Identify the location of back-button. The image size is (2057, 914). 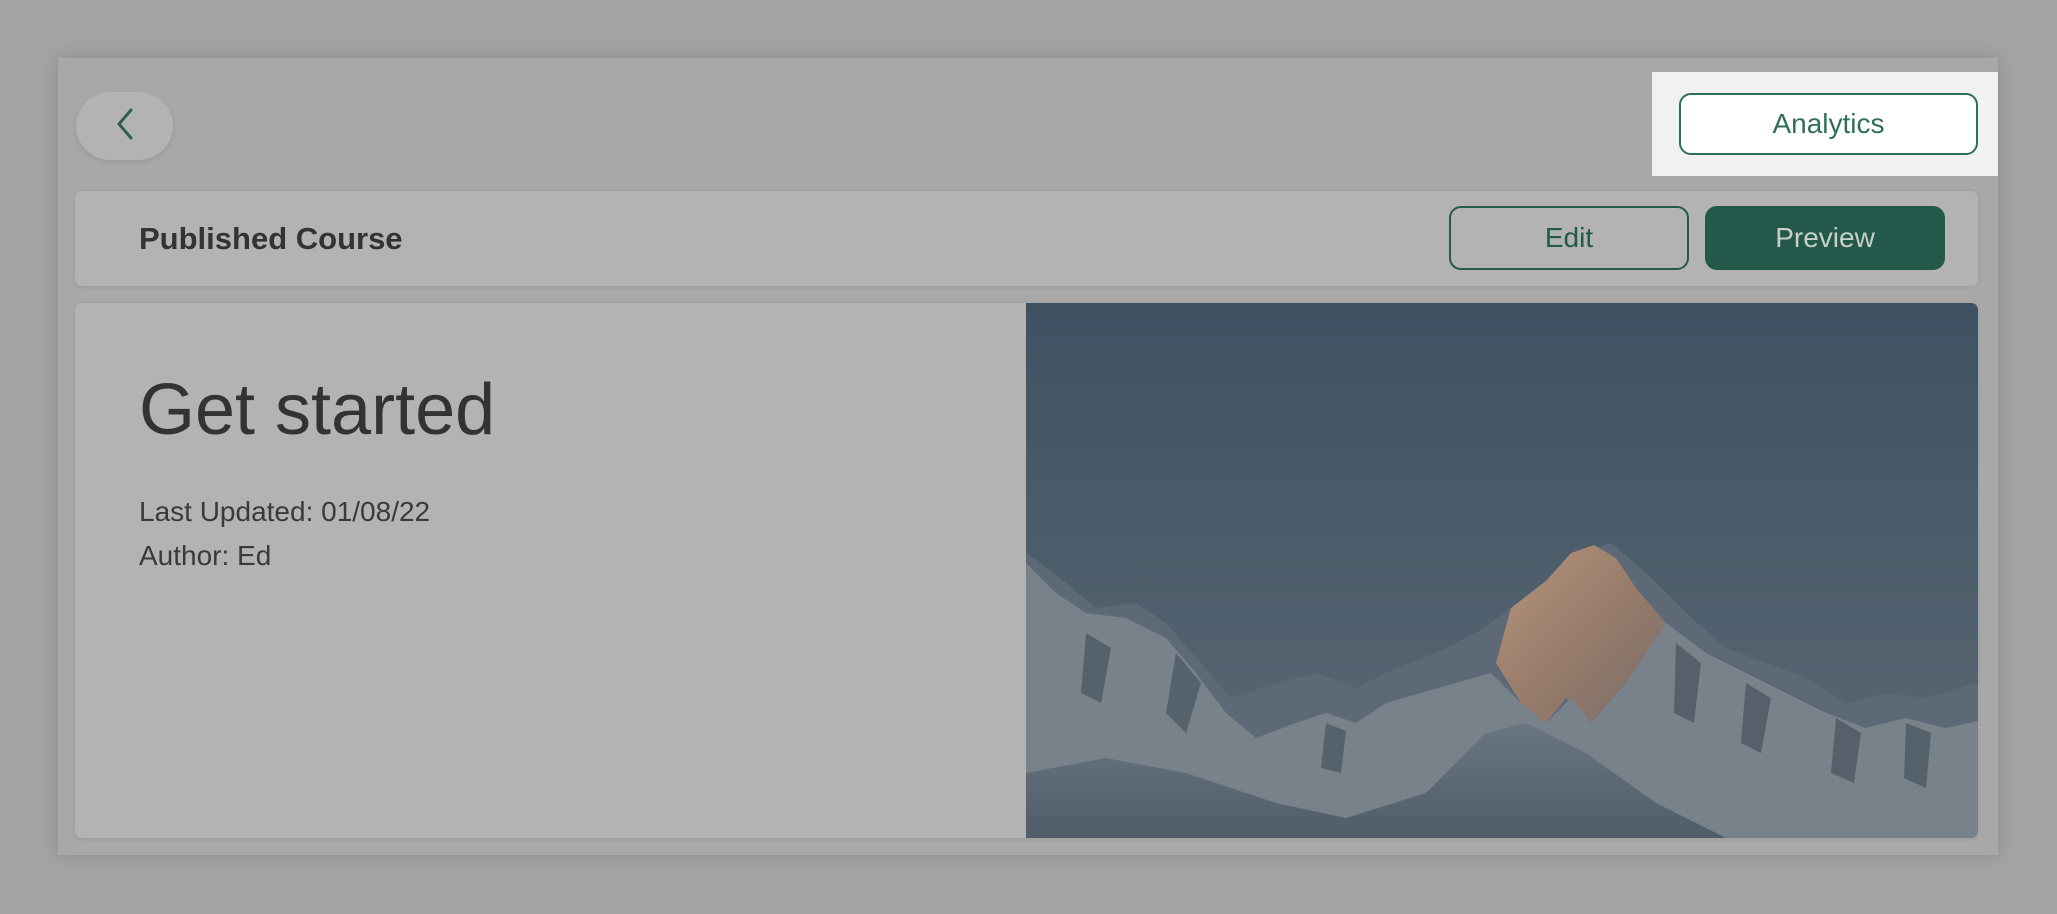
(124, 126).